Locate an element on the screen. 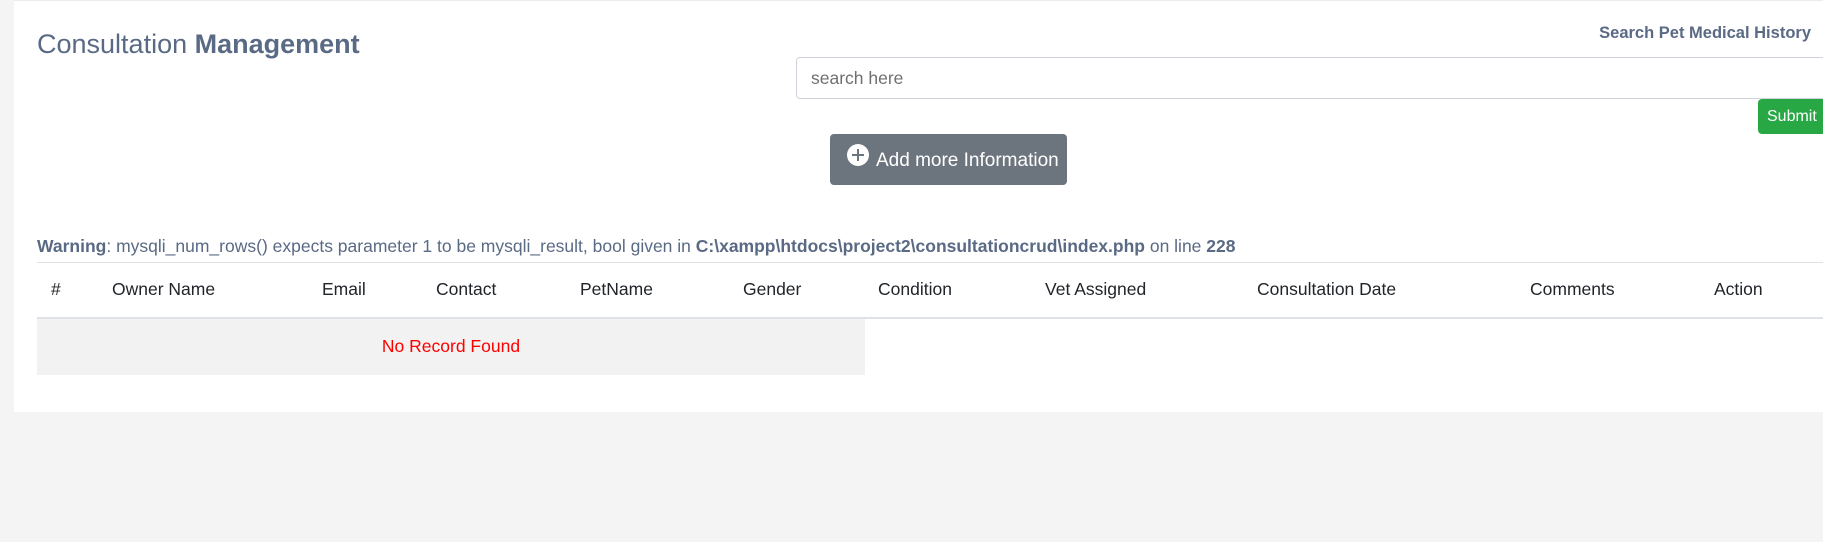 The image size is (1823, 542). warning-line: 228 is located at coordinates (1221, 246).